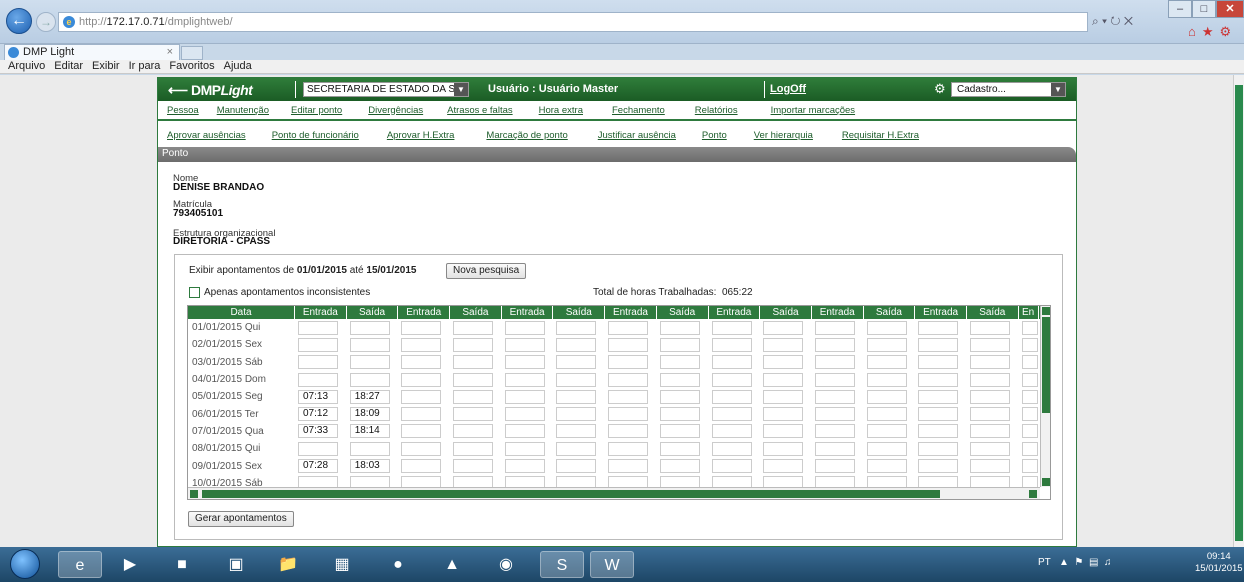  Describe the element at coordinates (714, 135) in the screenshot. I see `nav-ponto: Ponto` at that location.